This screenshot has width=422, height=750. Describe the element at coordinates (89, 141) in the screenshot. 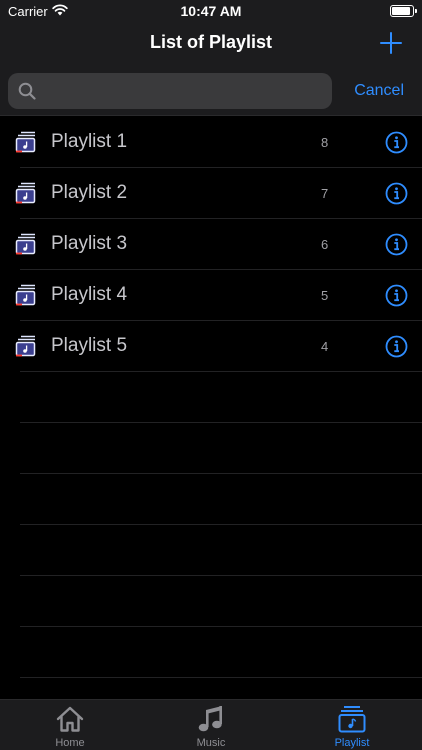

I see `playlist-name: Playlist 1` at that location.